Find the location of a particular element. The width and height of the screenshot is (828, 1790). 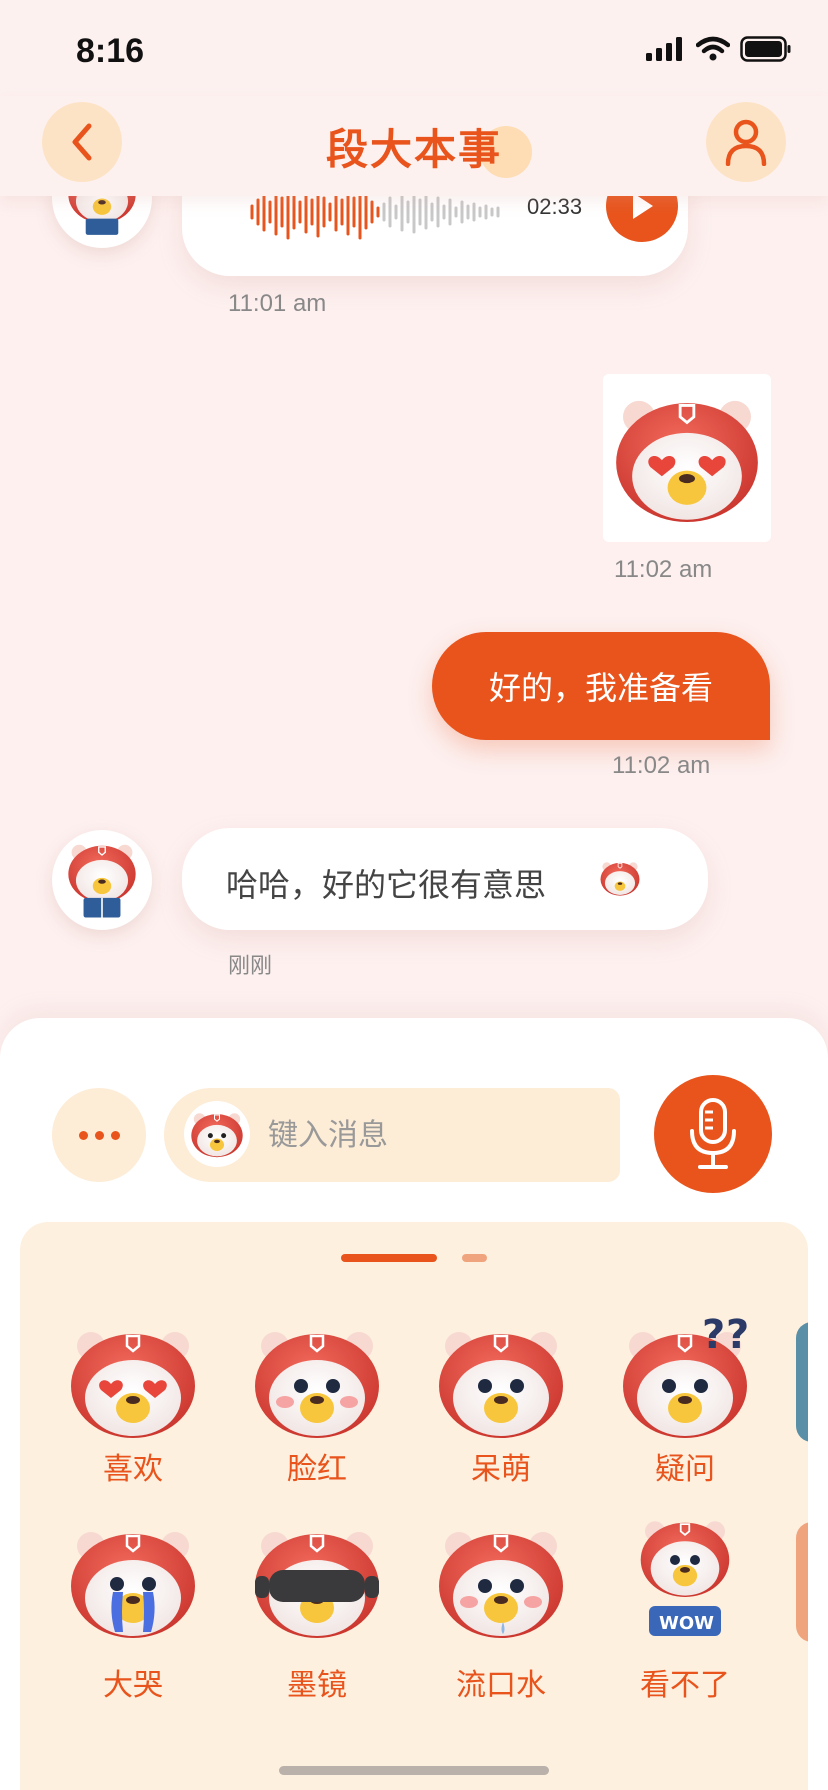

message-input-container is located at coordinates (392, 1135).